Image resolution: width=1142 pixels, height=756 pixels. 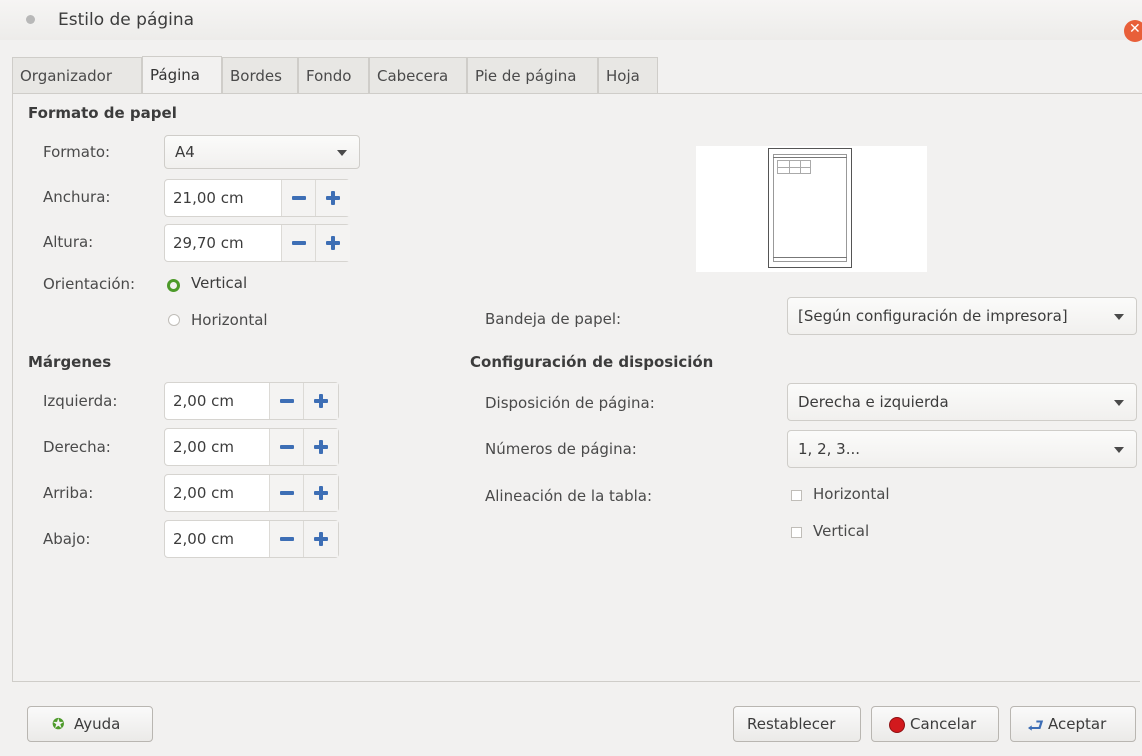 I want to click on width-decrement-button, so click(x=298, y=198).